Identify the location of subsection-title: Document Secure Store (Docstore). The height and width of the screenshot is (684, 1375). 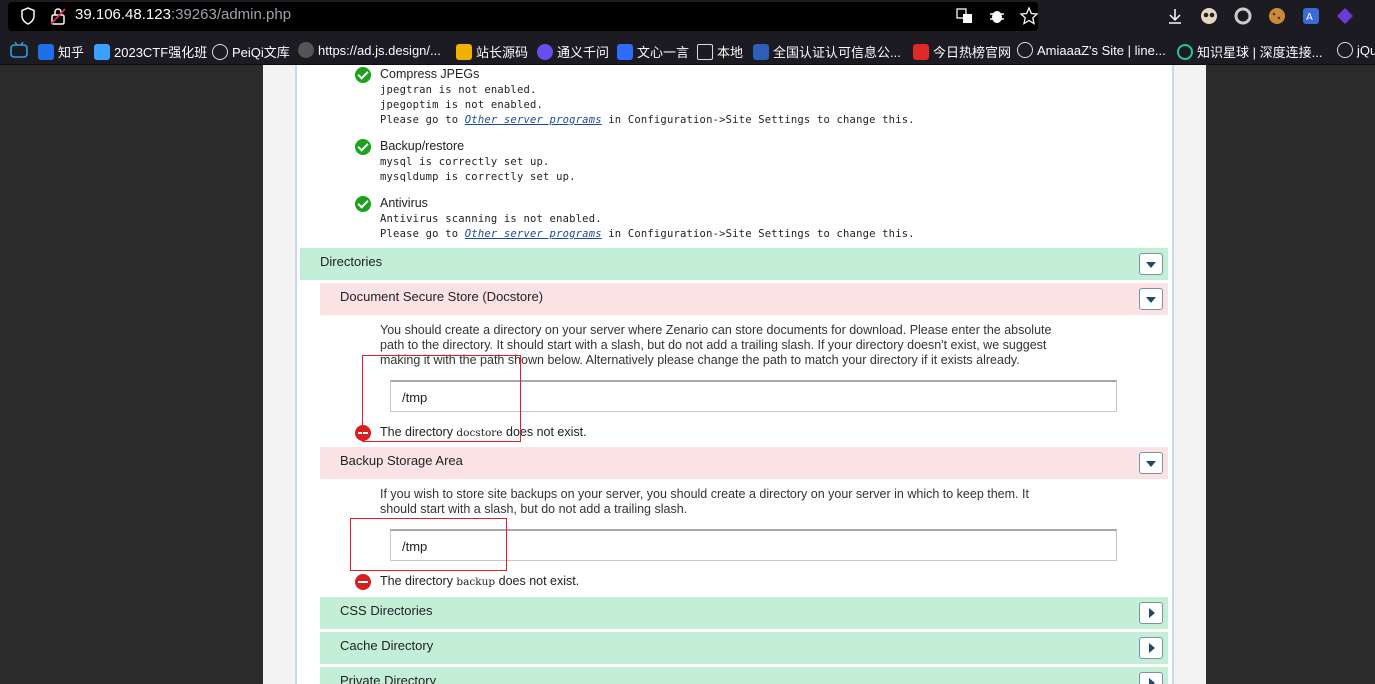
(442, 296).